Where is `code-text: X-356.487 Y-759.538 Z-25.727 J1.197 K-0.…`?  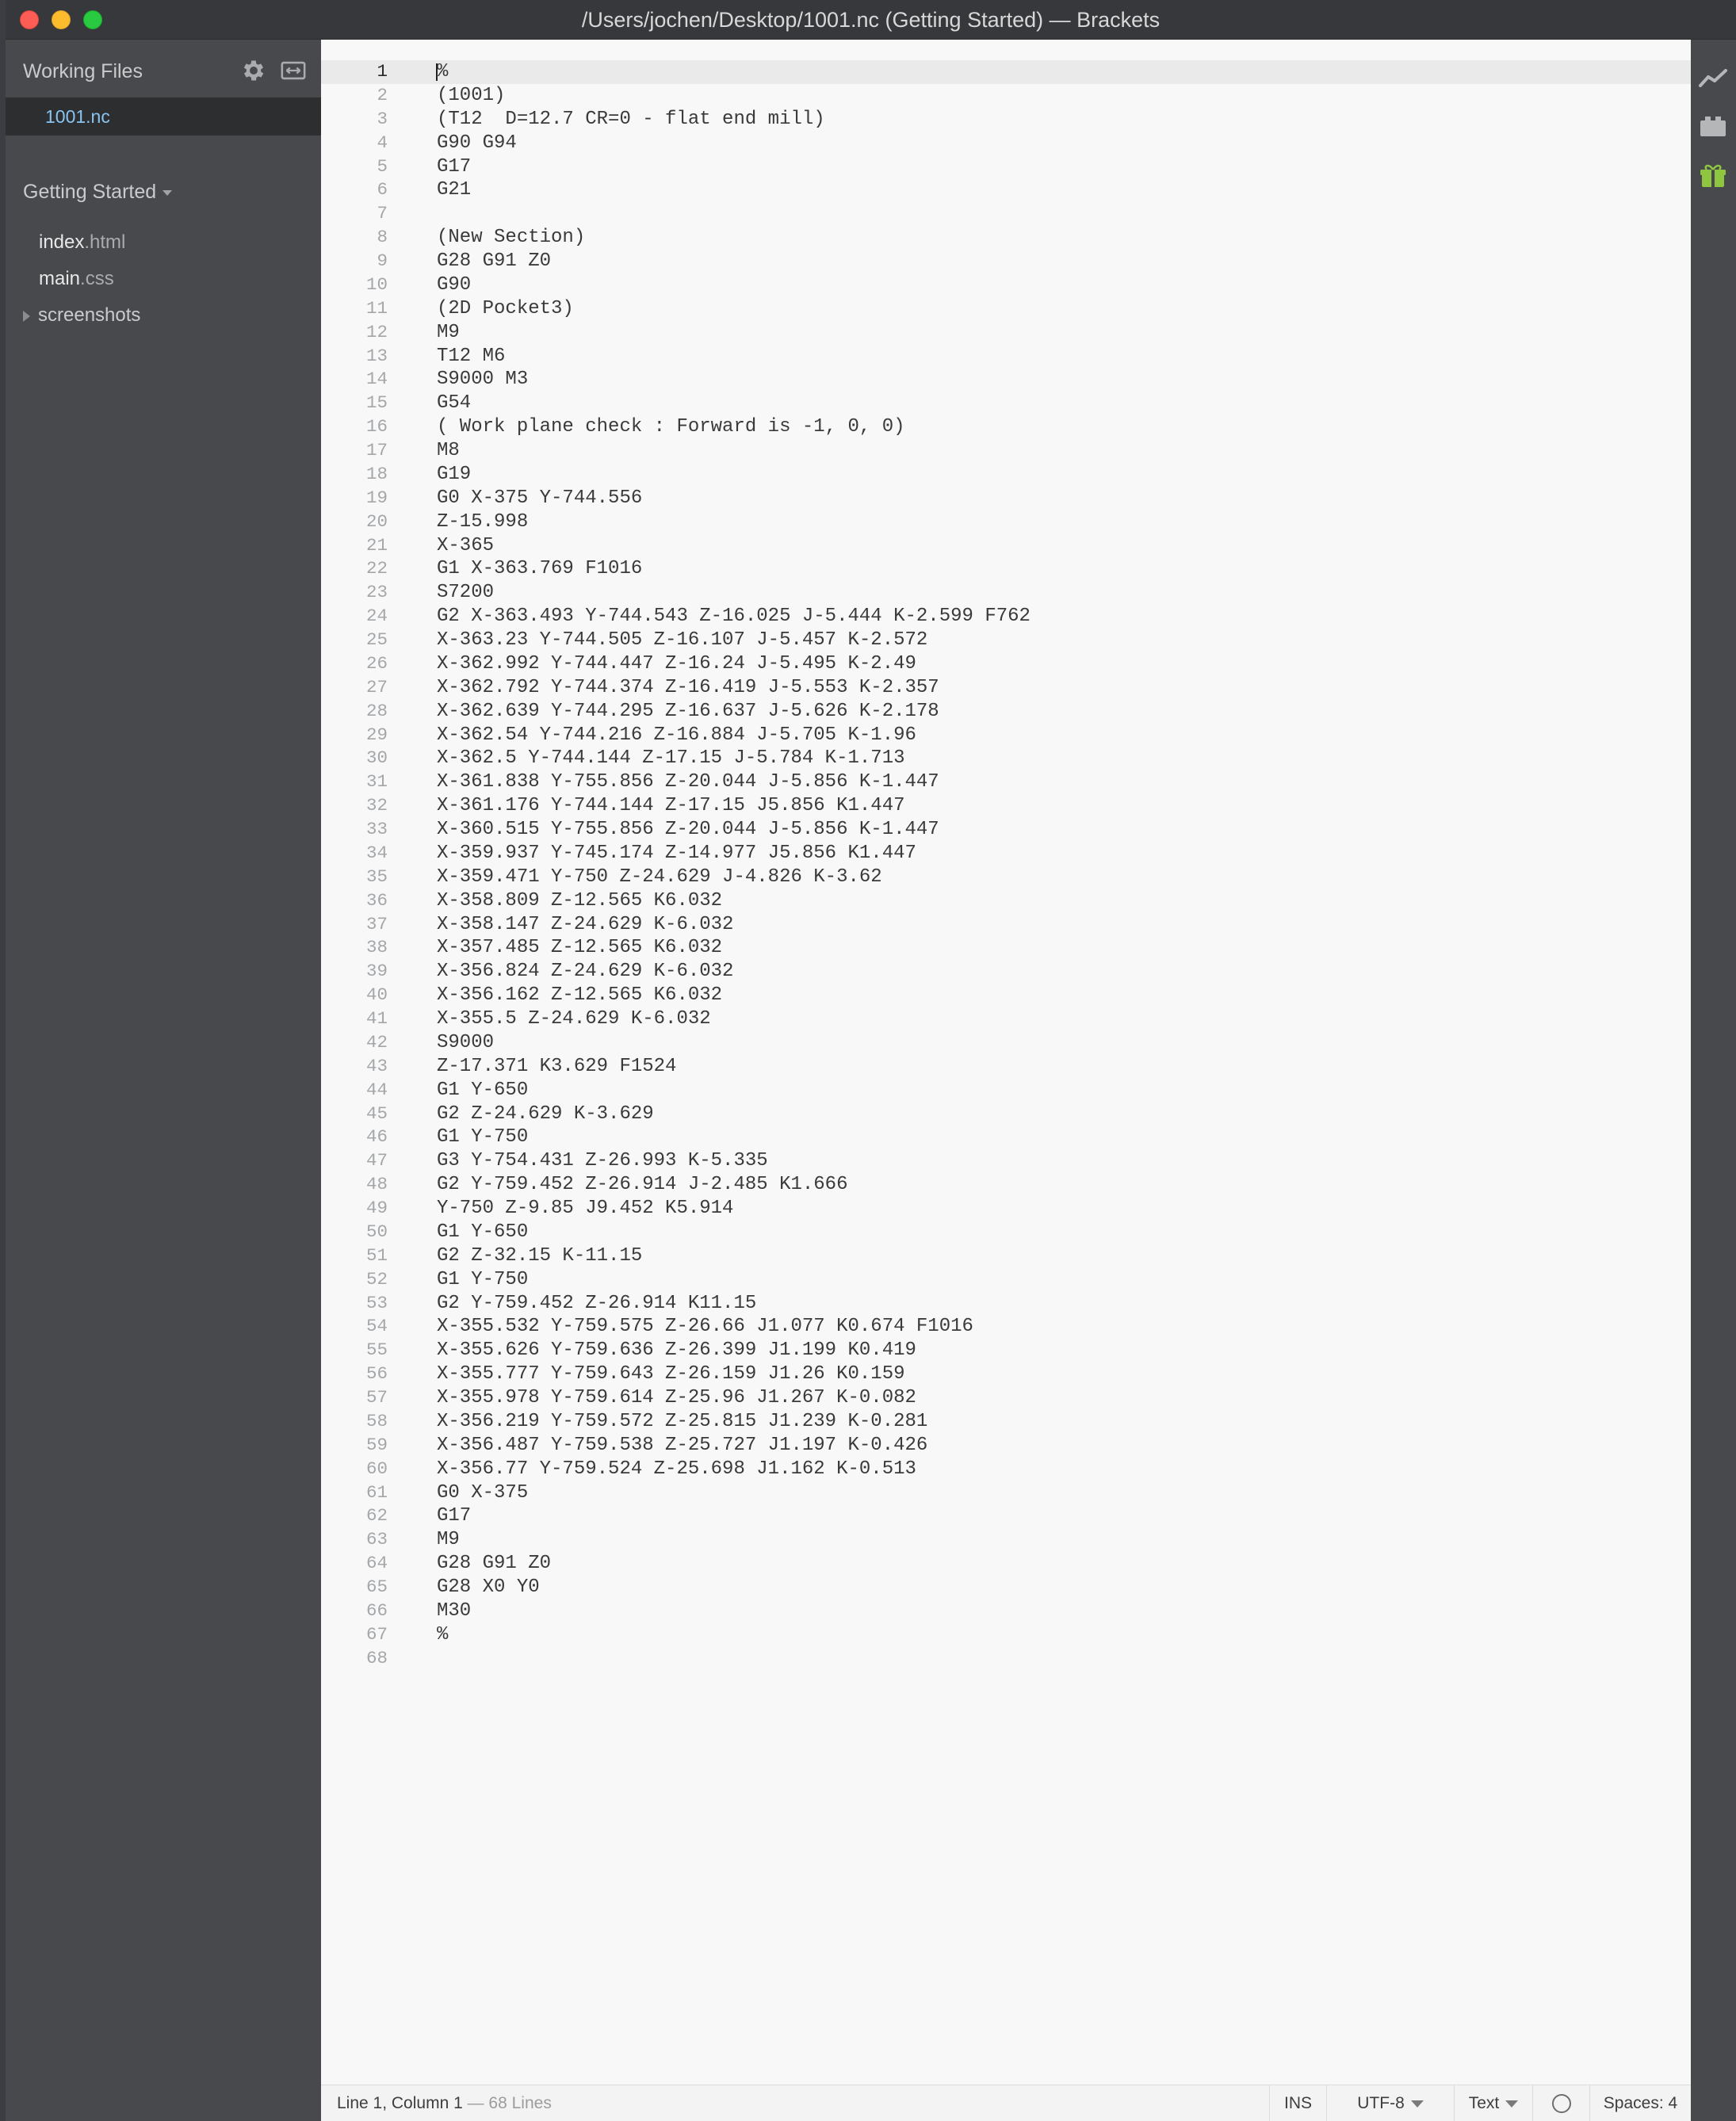
code-text: X-356.487 Y-759.538 Z-25.727 J1.197 K-0.… is located at coordinates (682, 1446).